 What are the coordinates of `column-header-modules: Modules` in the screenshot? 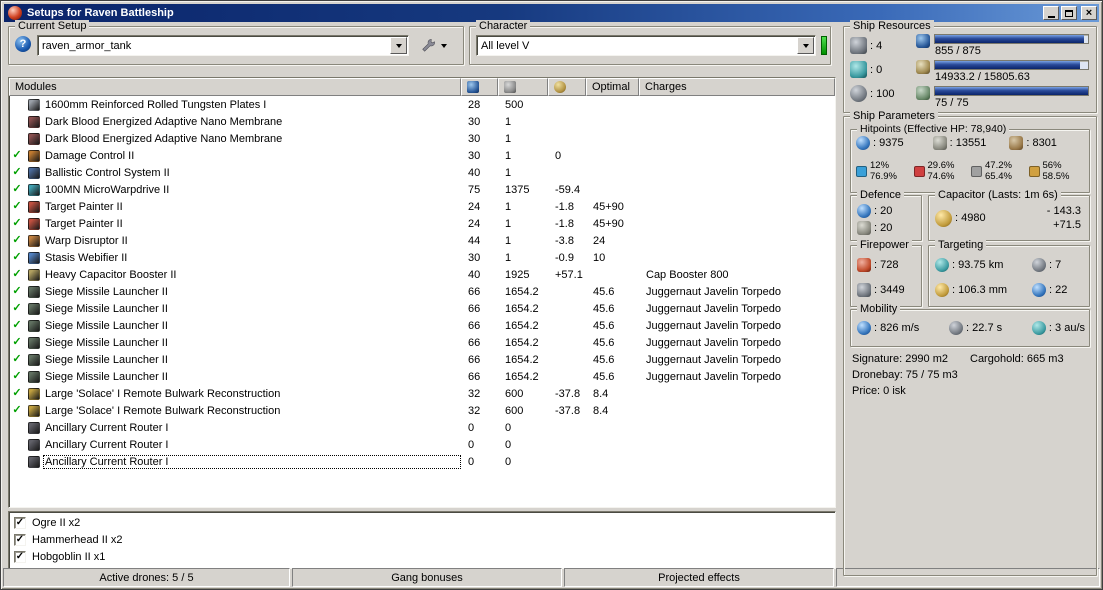 It's located at (235, 87).